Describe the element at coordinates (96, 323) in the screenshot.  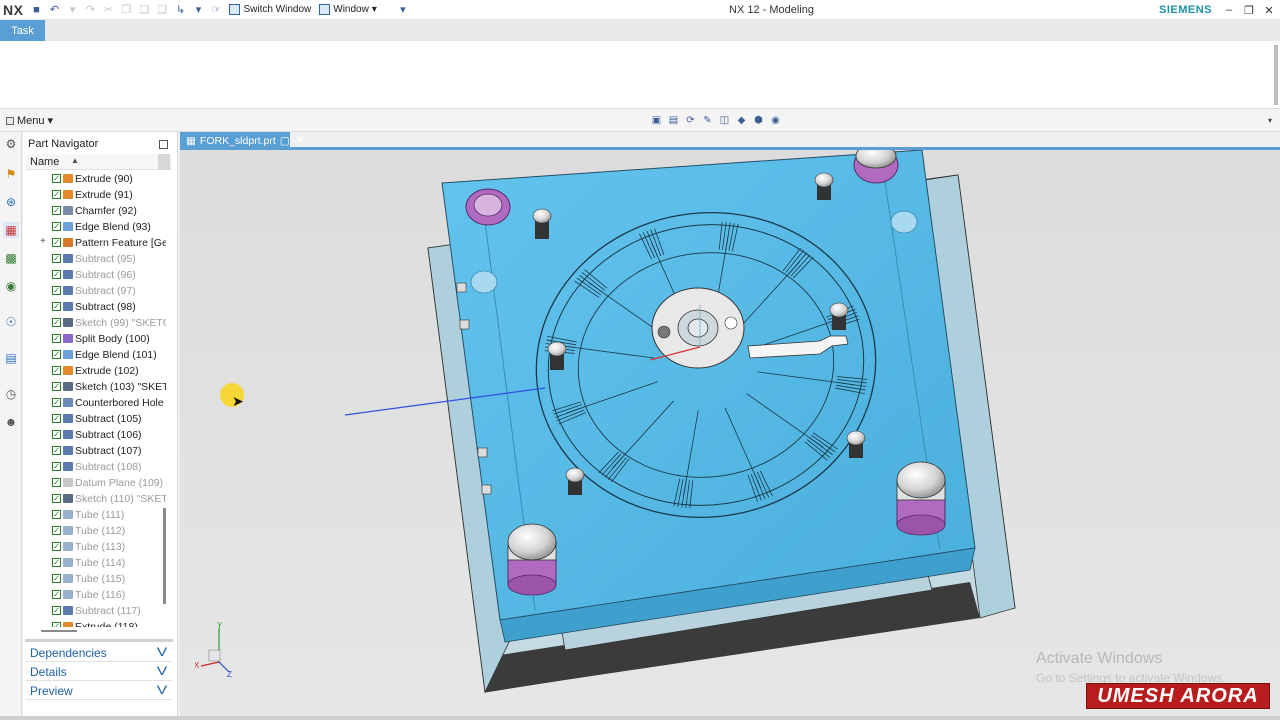
I see `tree-node: ✓ Sketch (99) "SKETC` at that location.